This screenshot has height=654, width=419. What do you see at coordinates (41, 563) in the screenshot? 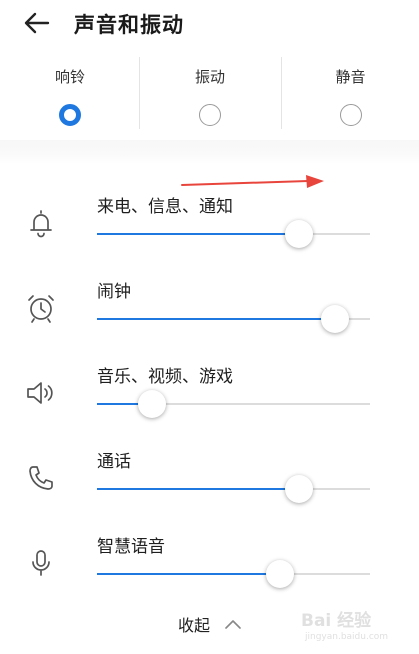
I see `microphone-icon` at bounding box center [41, 563].